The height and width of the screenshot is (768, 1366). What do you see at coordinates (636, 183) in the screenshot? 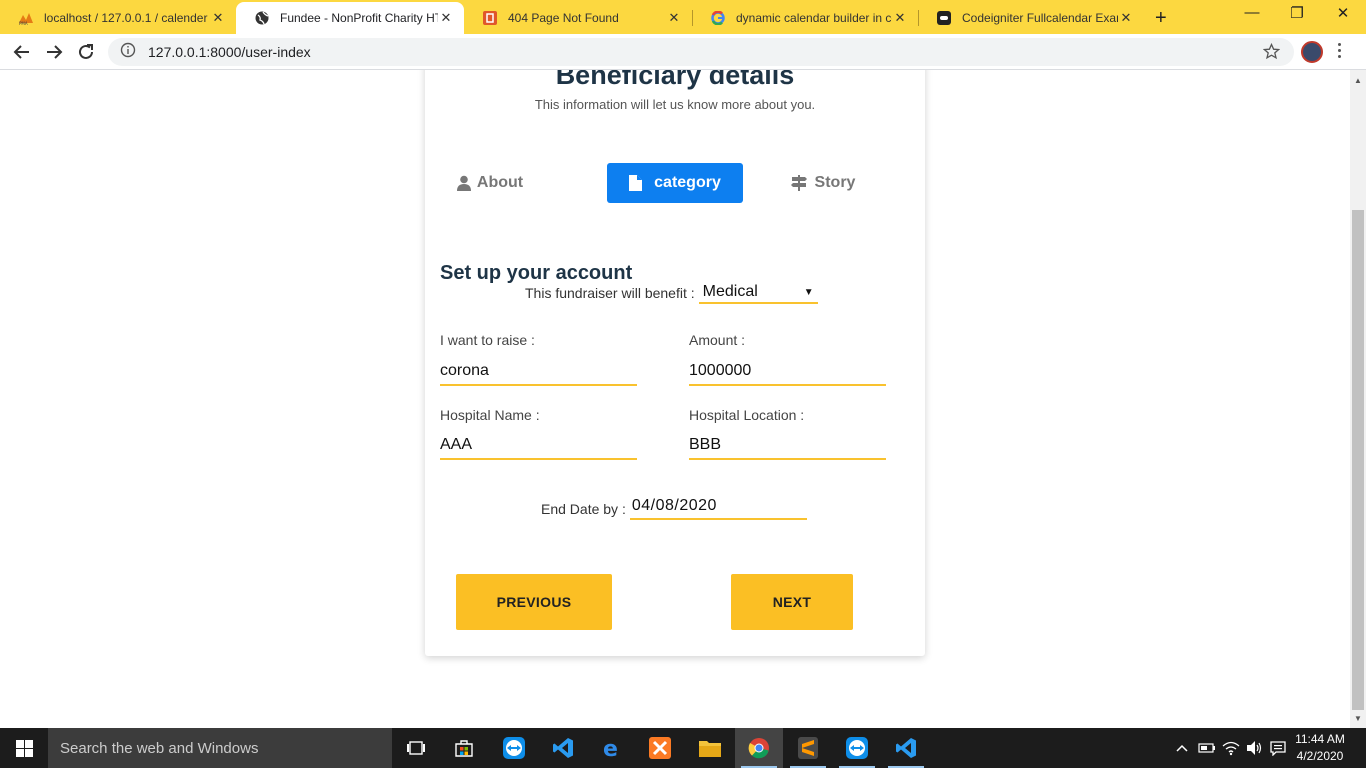
I see `file-icon` at bounding box center [636, 183].